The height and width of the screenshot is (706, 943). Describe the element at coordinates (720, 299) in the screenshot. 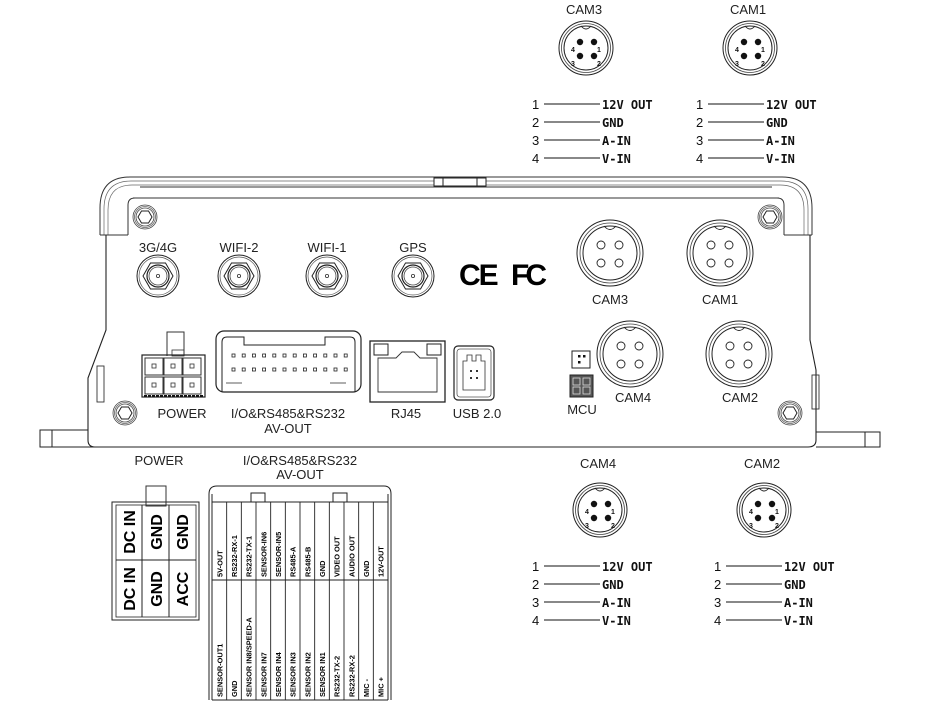

I see `port-label: CAM1` at that location.